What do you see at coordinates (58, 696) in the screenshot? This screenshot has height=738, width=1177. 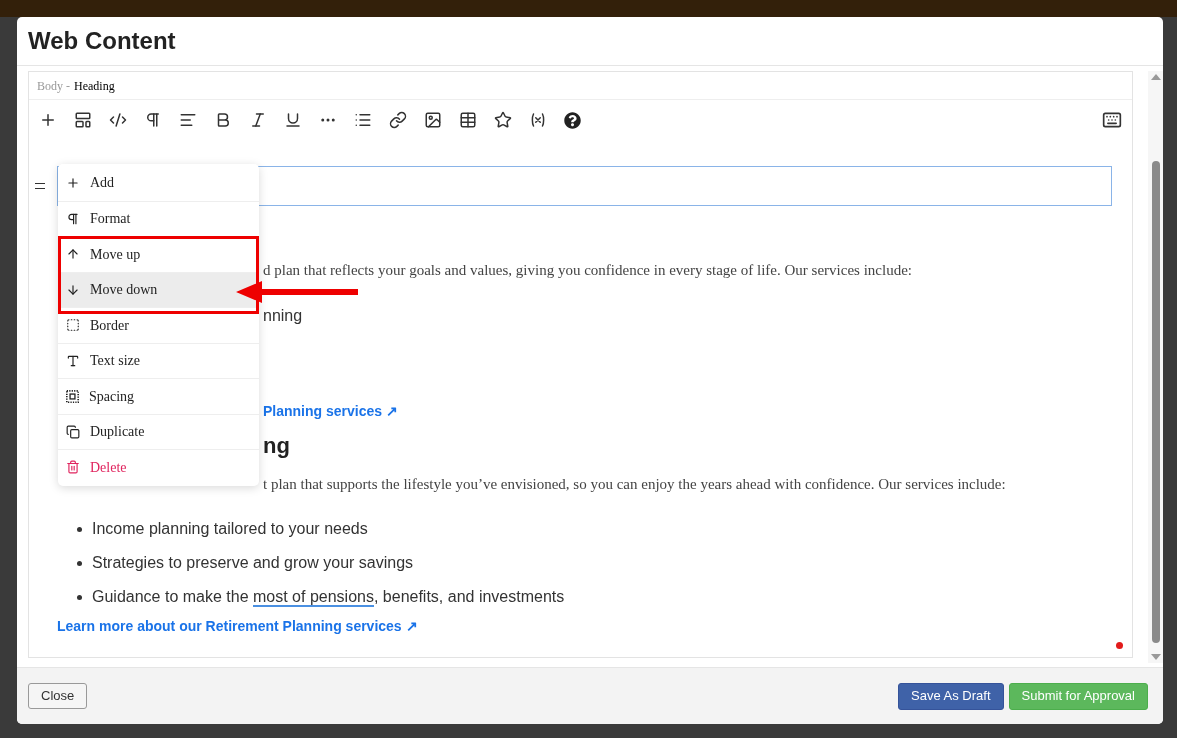 I see `close-button: Close` at bounding box center [58, 696].